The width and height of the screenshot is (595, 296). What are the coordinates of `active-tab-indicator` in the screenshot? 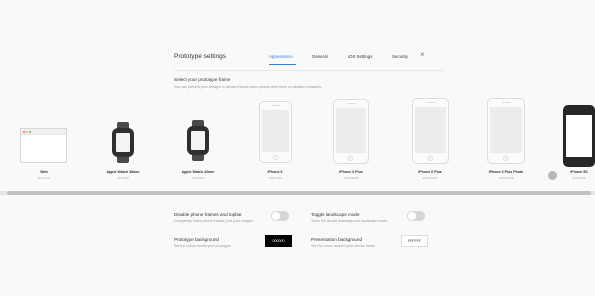 It's located at (282, 64).